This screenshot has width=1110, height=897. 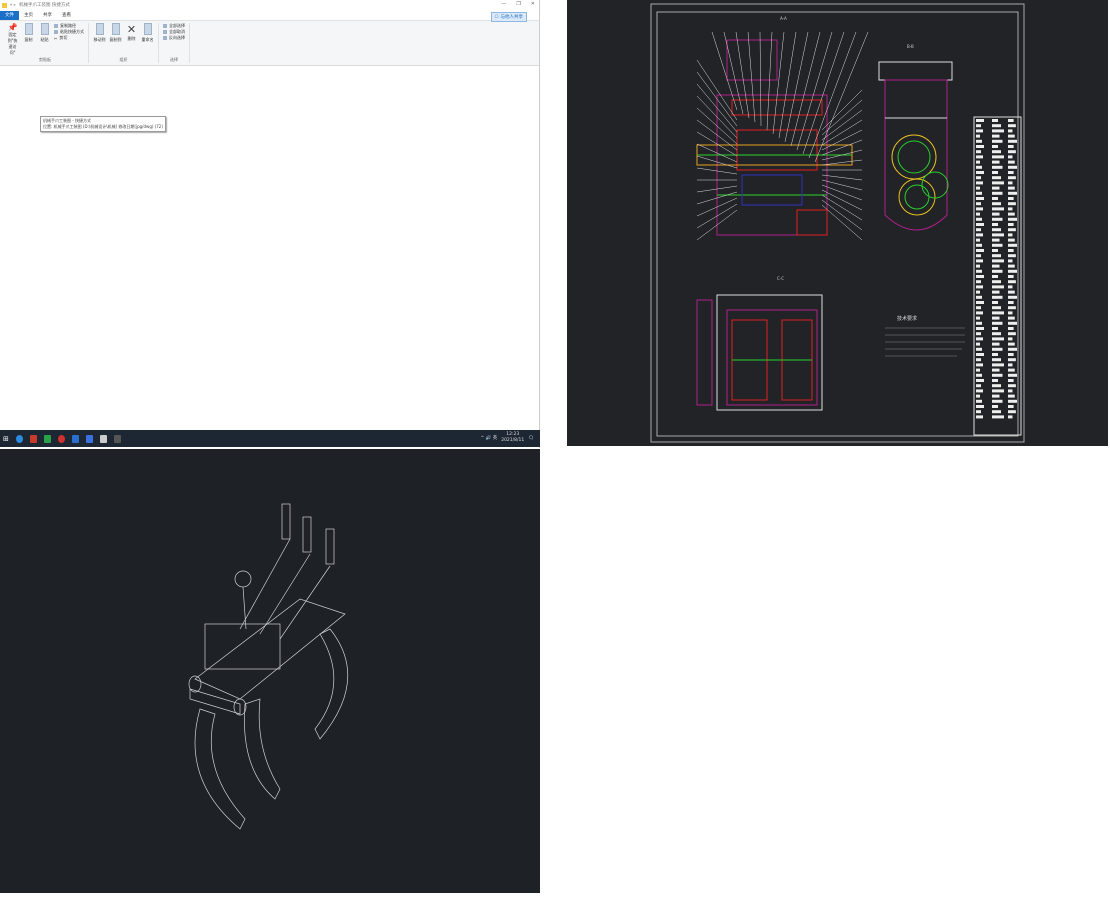 What do you see at coordinates (496, 17) in the screenshot?
I see `share-icon: ⎔` at bounding box center [496, 17].